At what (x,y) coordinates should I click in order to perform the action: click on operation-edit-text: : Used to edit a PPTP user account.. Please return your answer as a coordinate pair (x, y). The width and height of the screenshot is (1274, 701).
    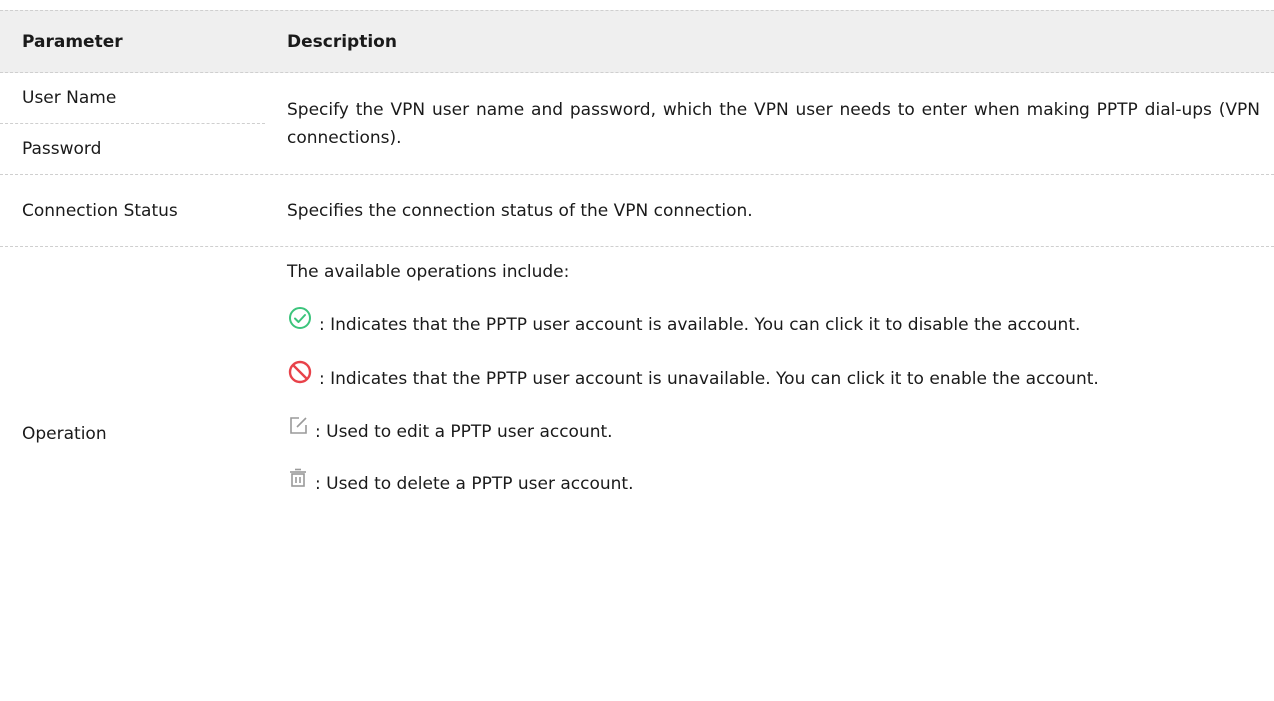
    Looking at the image, I should click on (464, 432).